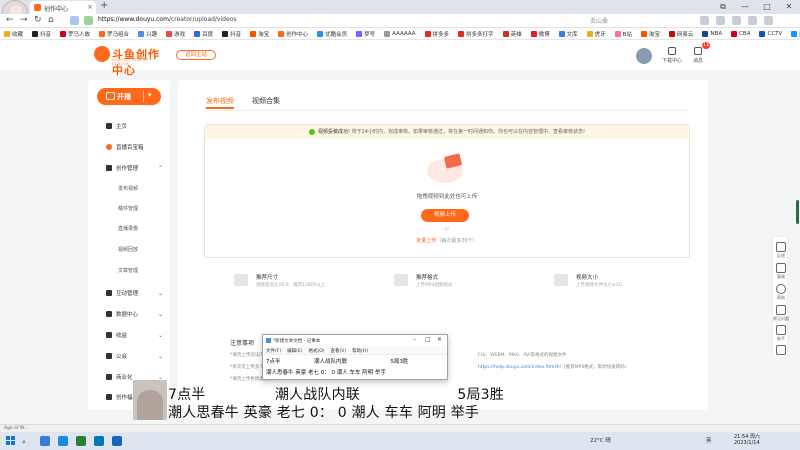 The image size is (800, 450). Describe the element at coordinates (128, 208) in the screenshot. I see `sidebar-sub-manage: 稿件管理` at that location.